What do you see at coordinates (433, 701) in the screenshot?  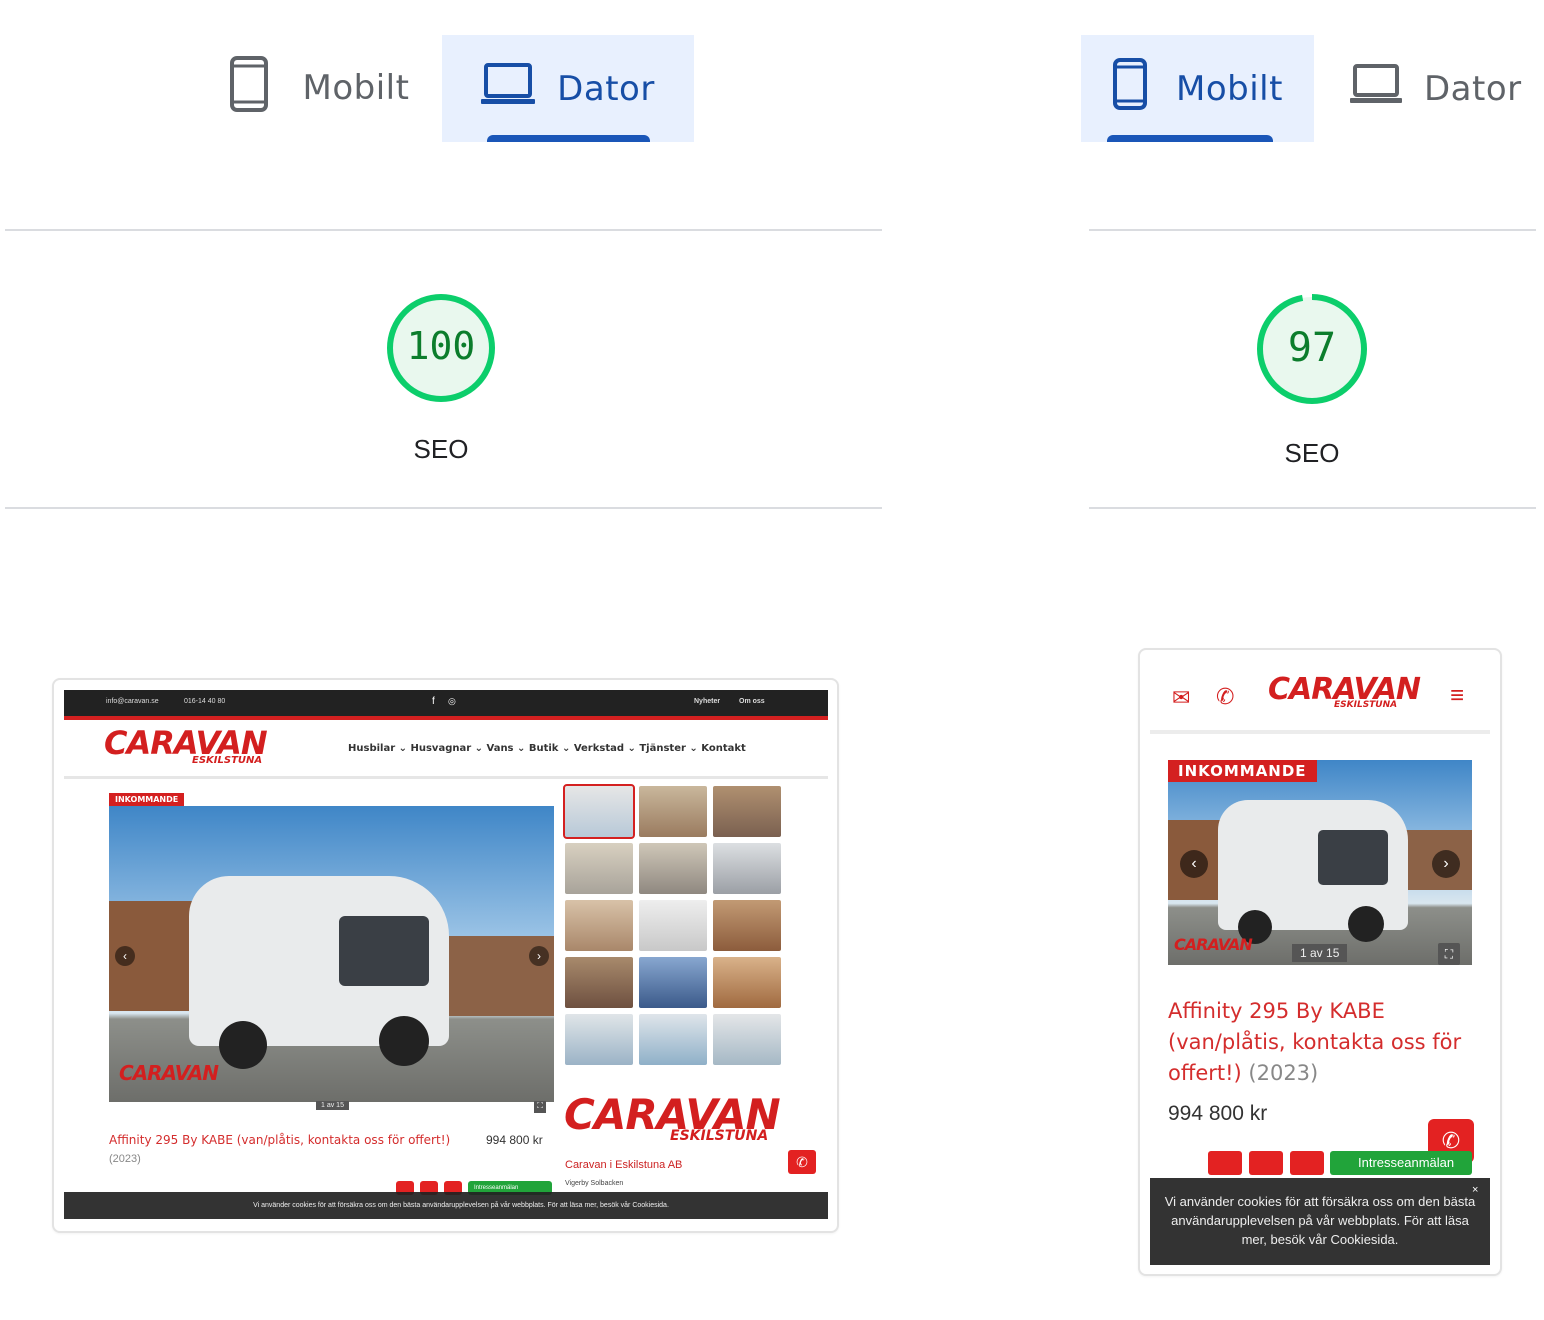 I see `facebook-icon: f` at bounding box center [433, 701].